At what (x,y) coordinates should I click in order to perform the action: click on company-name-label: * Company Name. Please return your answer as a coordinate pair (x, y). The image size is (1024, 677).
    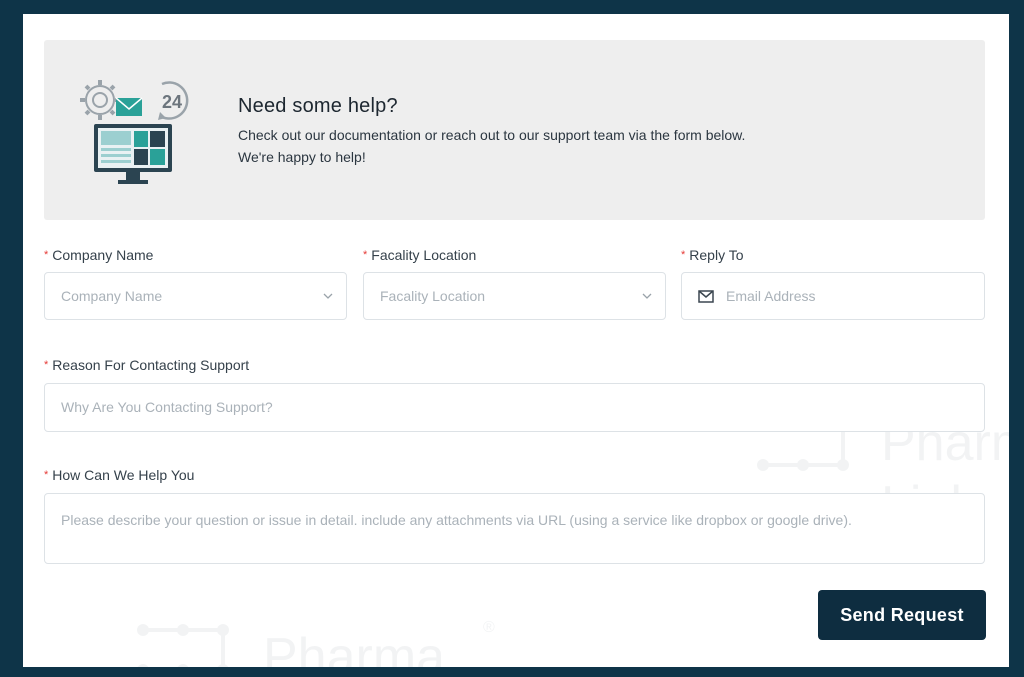
    Looking at the image, I should click on (98, 255).